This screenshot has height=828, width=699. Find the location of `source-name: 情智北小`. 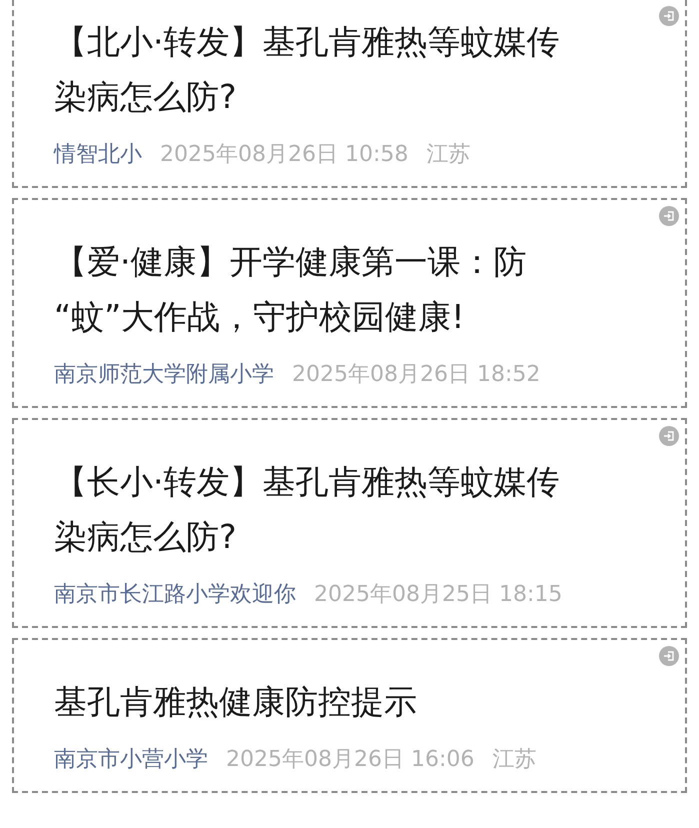

source-name: 情智北小 is located at coordinates (98, 155).